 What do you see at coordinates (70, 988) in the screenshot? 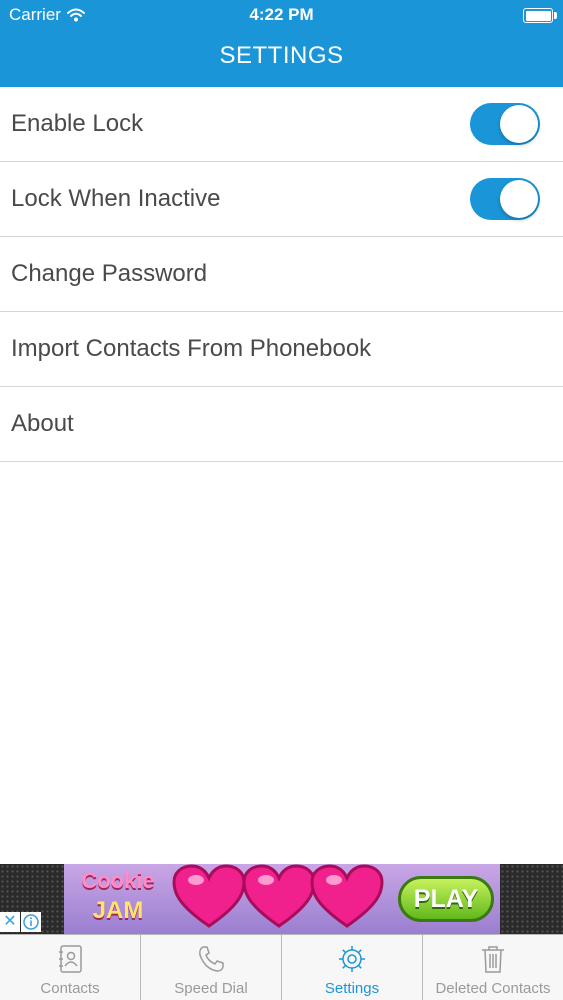
I see `tab-label: Contacts` at bounding box center [70, 988].